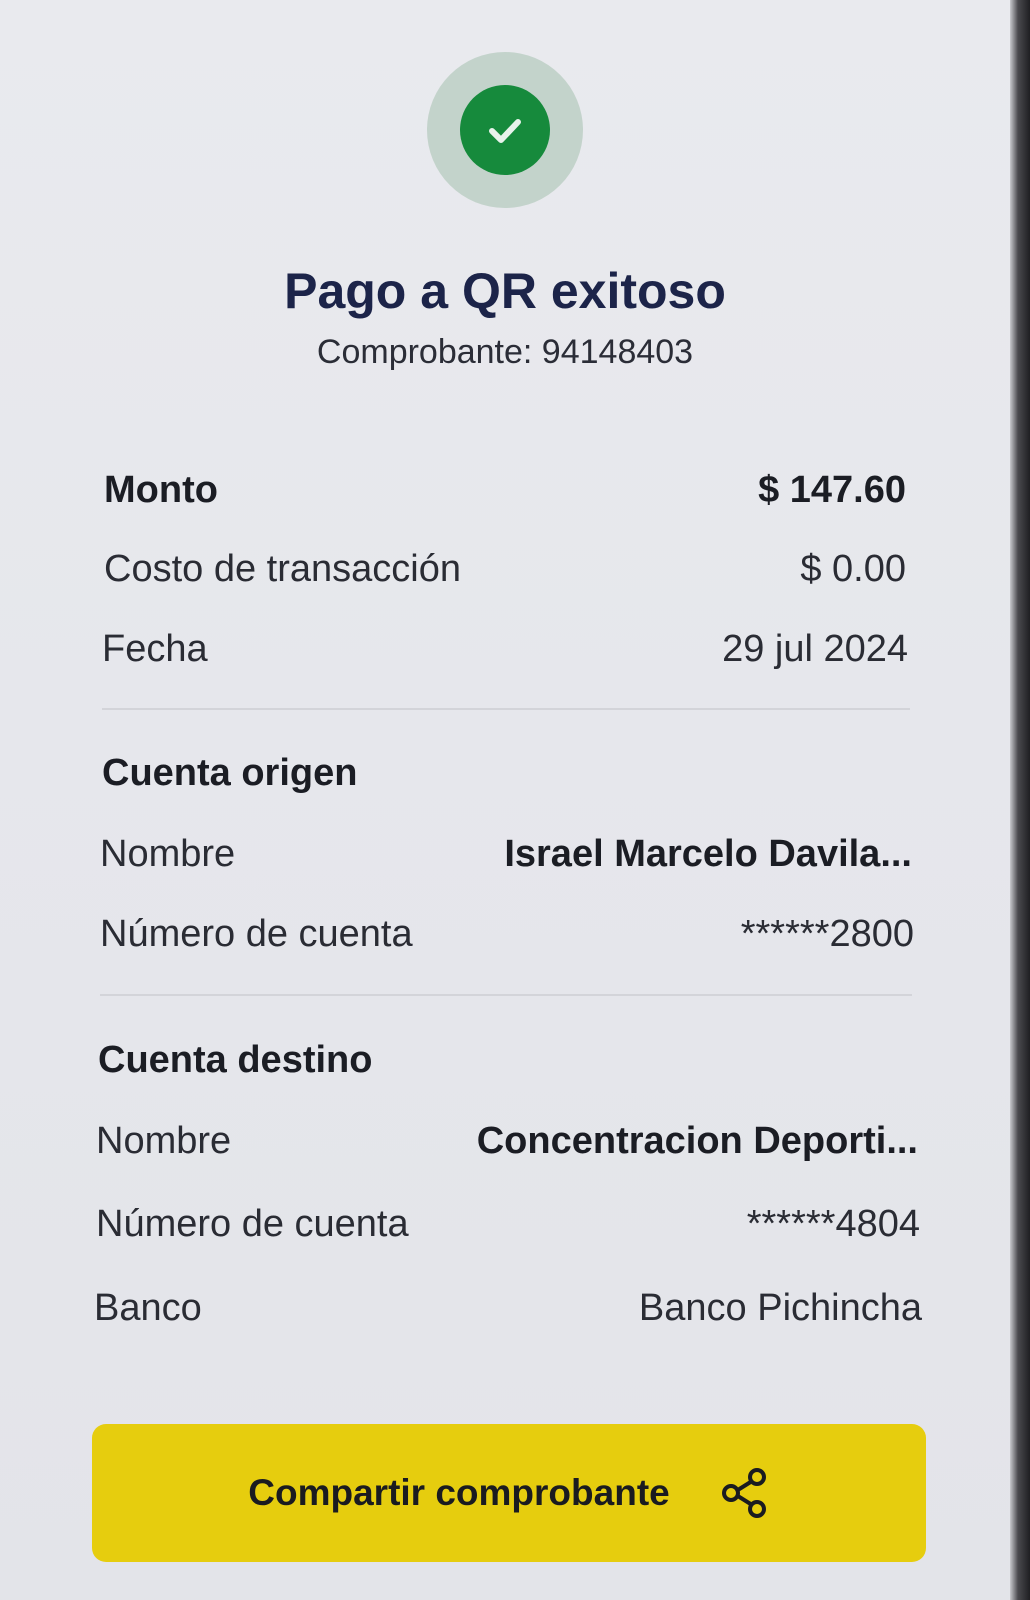  What do you see at coordinates (505, 649) in the screenshot?
I see `date-row: Fecha 29 jul 2024` at bounding box center [505, 649].